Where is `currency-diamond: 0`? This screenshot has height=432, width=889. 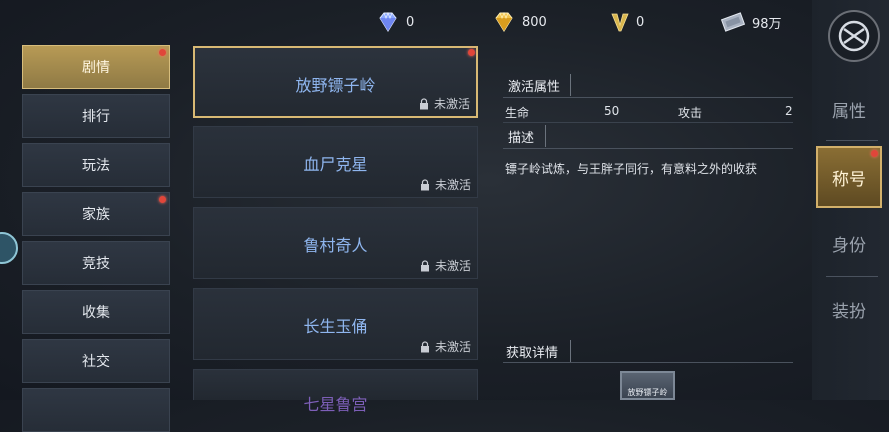
currency-diamond: 0 is located at coordinates (395, 22).